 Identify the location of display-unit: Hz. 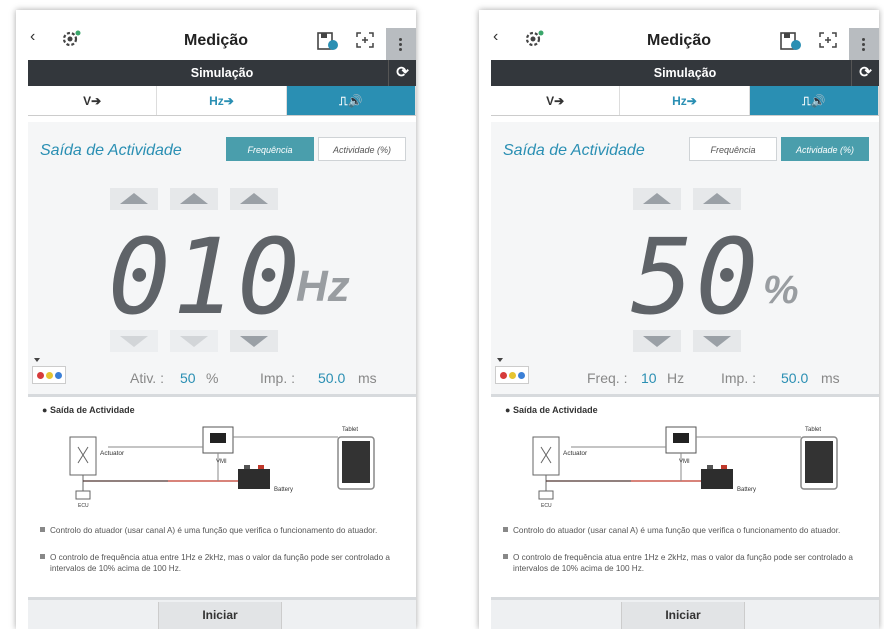
(323, 286).